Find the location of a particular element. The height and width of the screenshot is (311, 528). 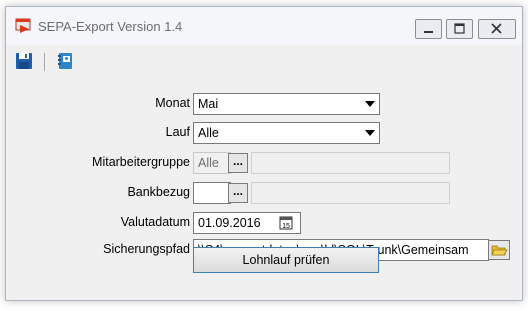

bankbezug-field is located at coordinates (212, 193).